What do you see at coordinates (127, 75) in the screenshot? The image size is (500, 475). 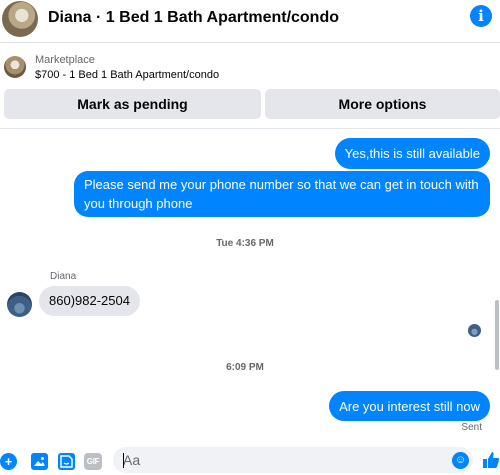 I see `listing-title: $700 - 1 Bed 1 Bath Apartment/condo` at bounding box center [127, 75].